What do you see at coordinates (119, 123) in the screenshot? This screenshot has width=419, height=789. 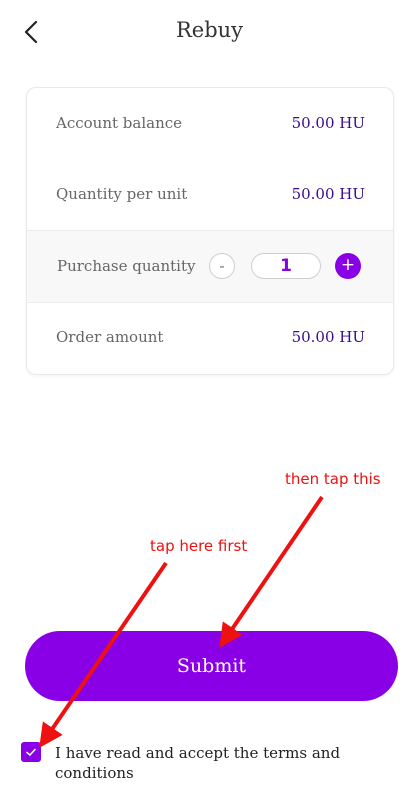 I see `account-balance-label: Account balance` at bounding box center [119, 123].